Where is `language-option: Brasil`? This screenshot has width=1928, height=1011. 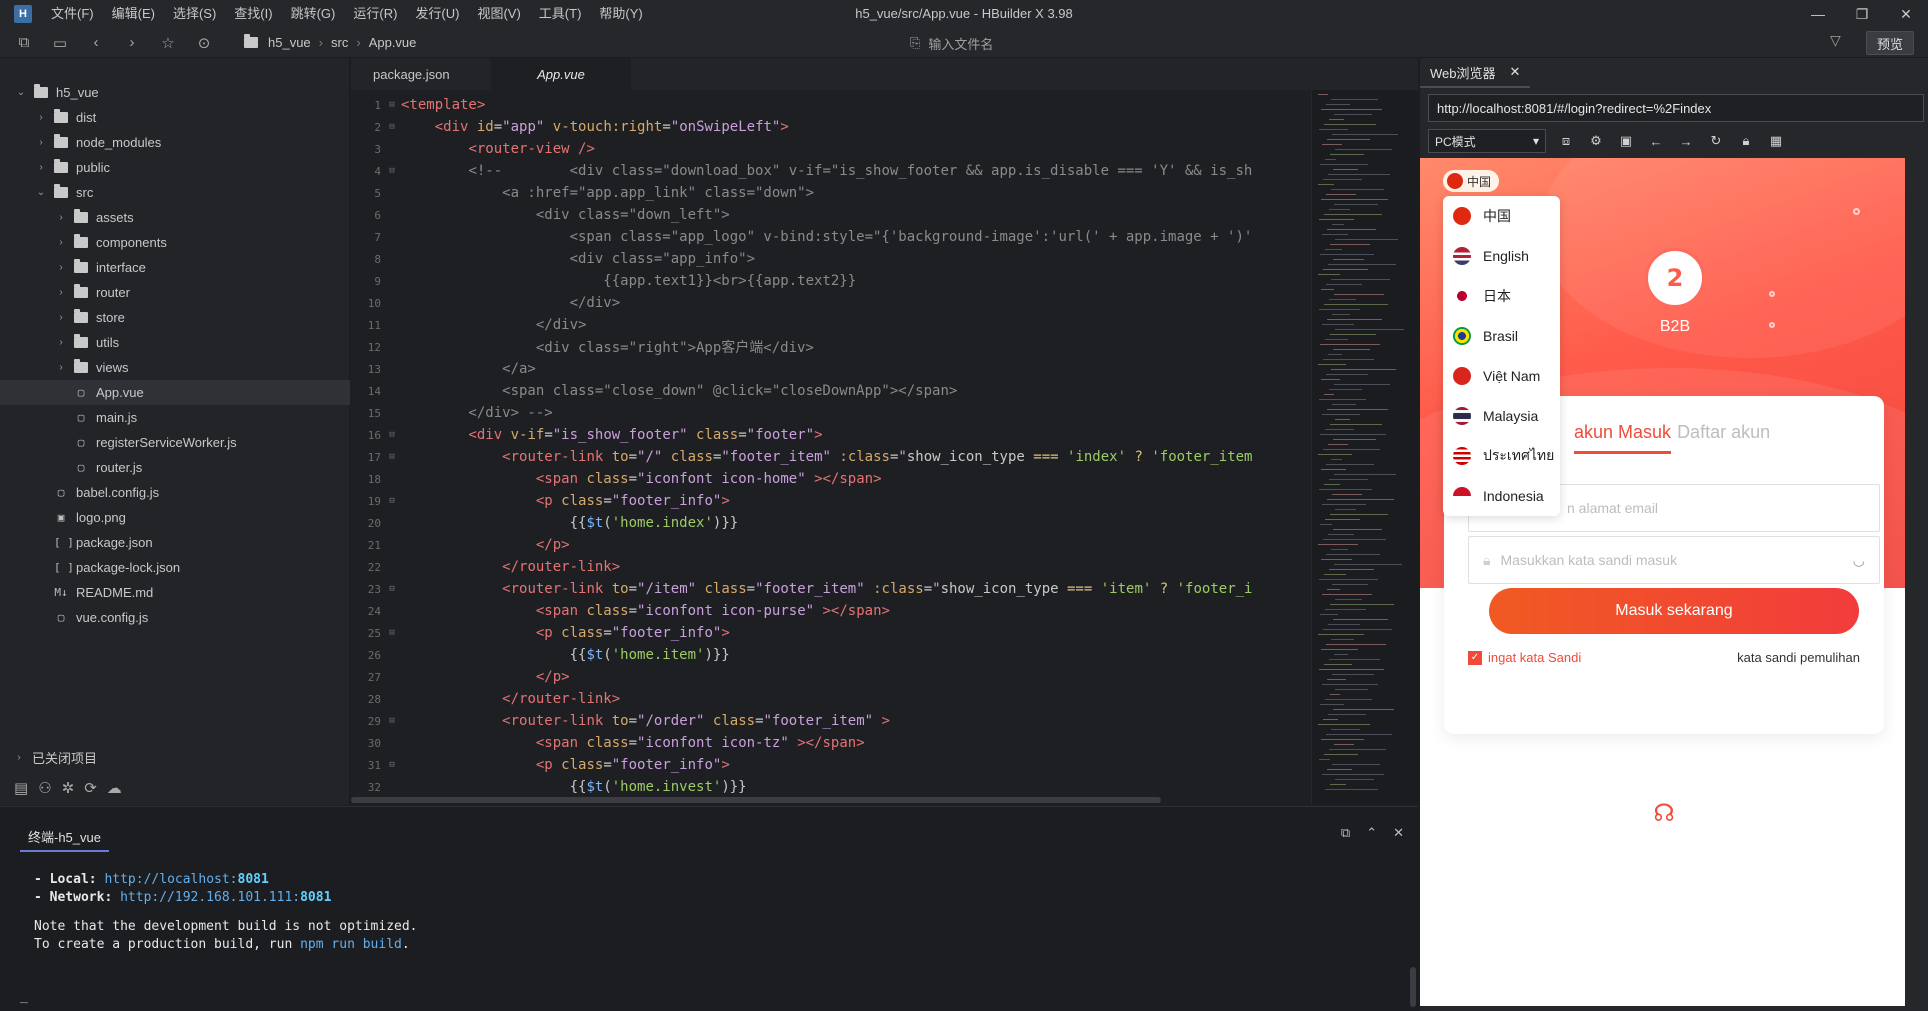
language-option: Brasil is located at coordinates (1501, 336).